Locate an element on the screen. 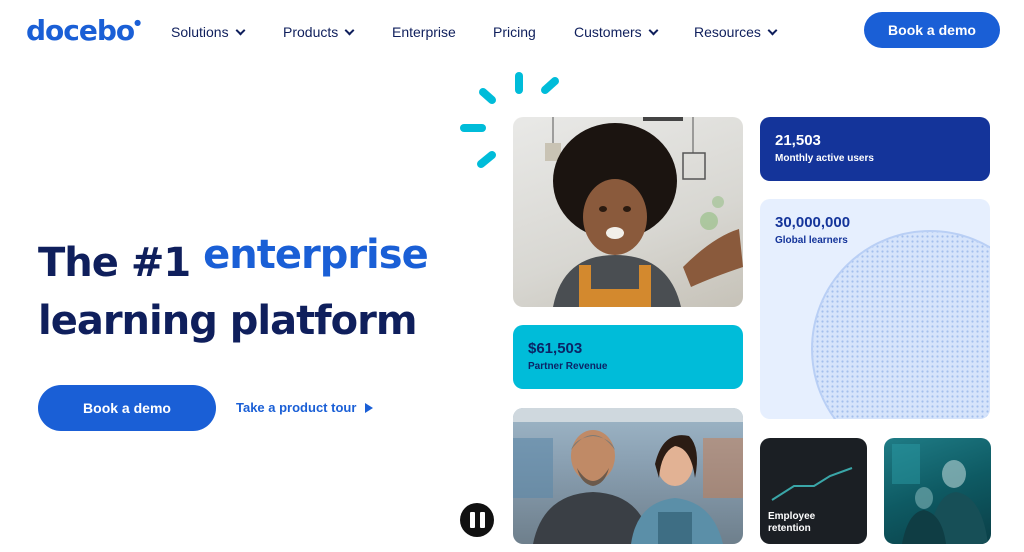  hero-title-accent: enterprise is located at coordinates (316, 255).